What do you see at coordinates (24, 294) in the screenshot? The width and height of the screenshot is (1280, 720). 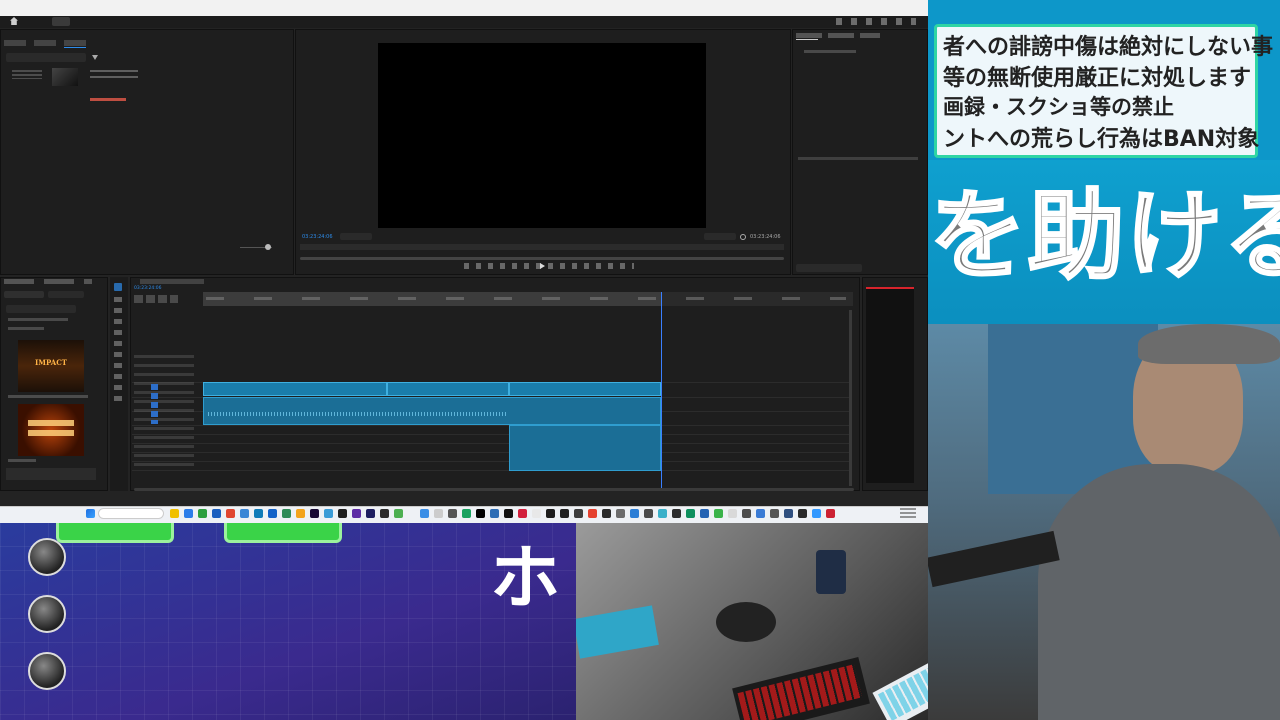 I see `templates-tab` at bounding box center [24, 294].